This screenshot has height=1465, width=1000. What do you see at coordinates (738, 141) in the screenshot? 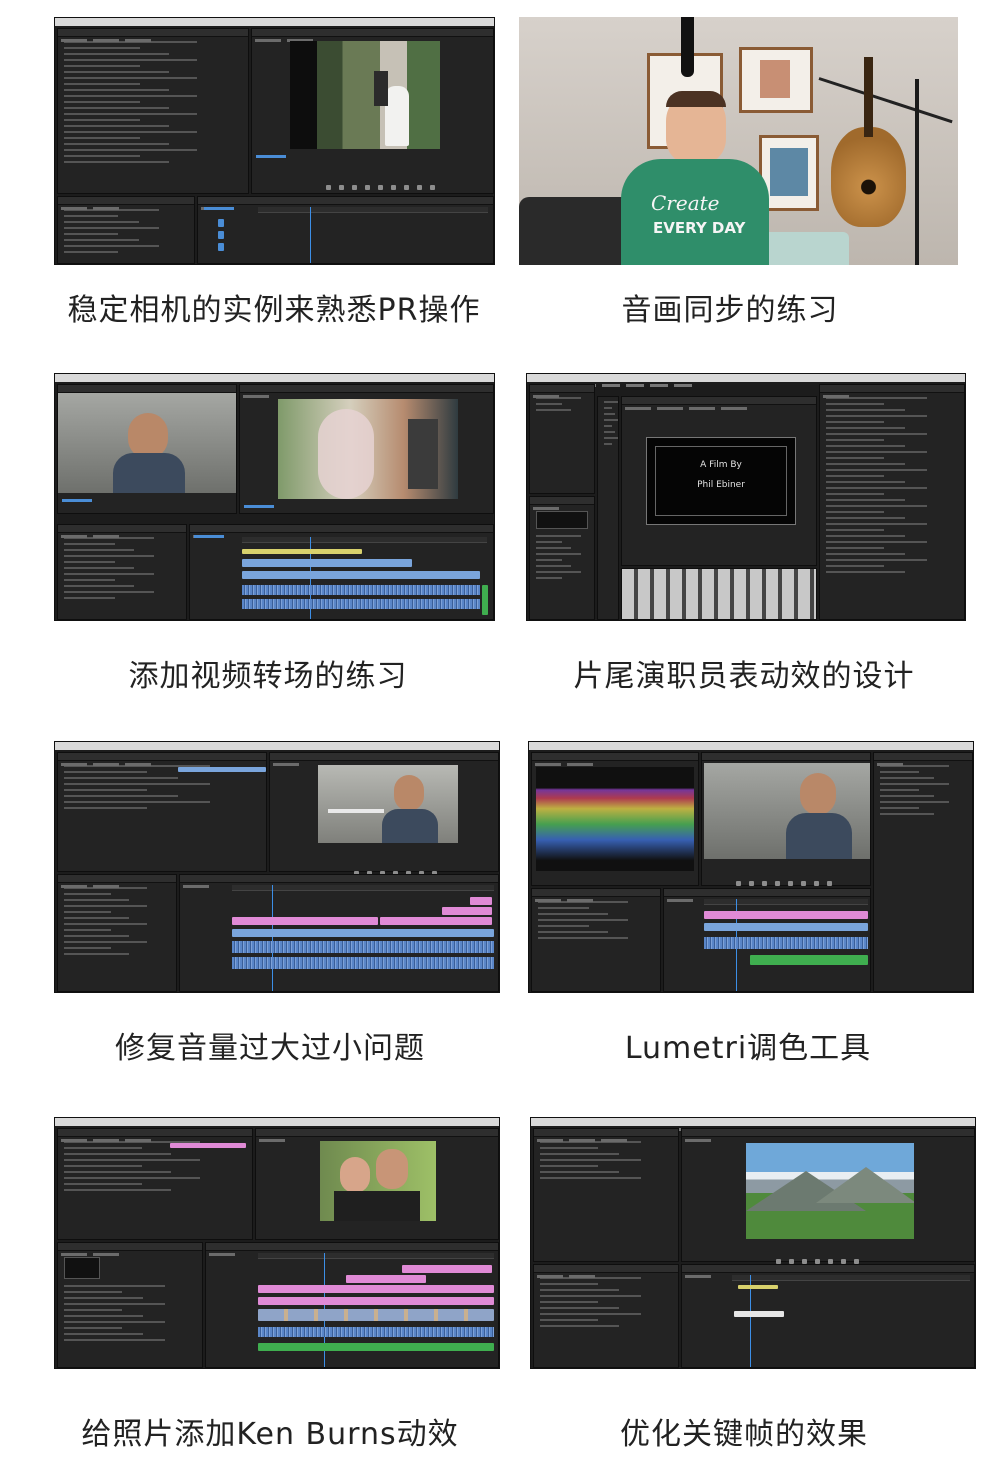
I see `screenshot-presenter: Create EVERY DAY` at bounding box center [738, 141].